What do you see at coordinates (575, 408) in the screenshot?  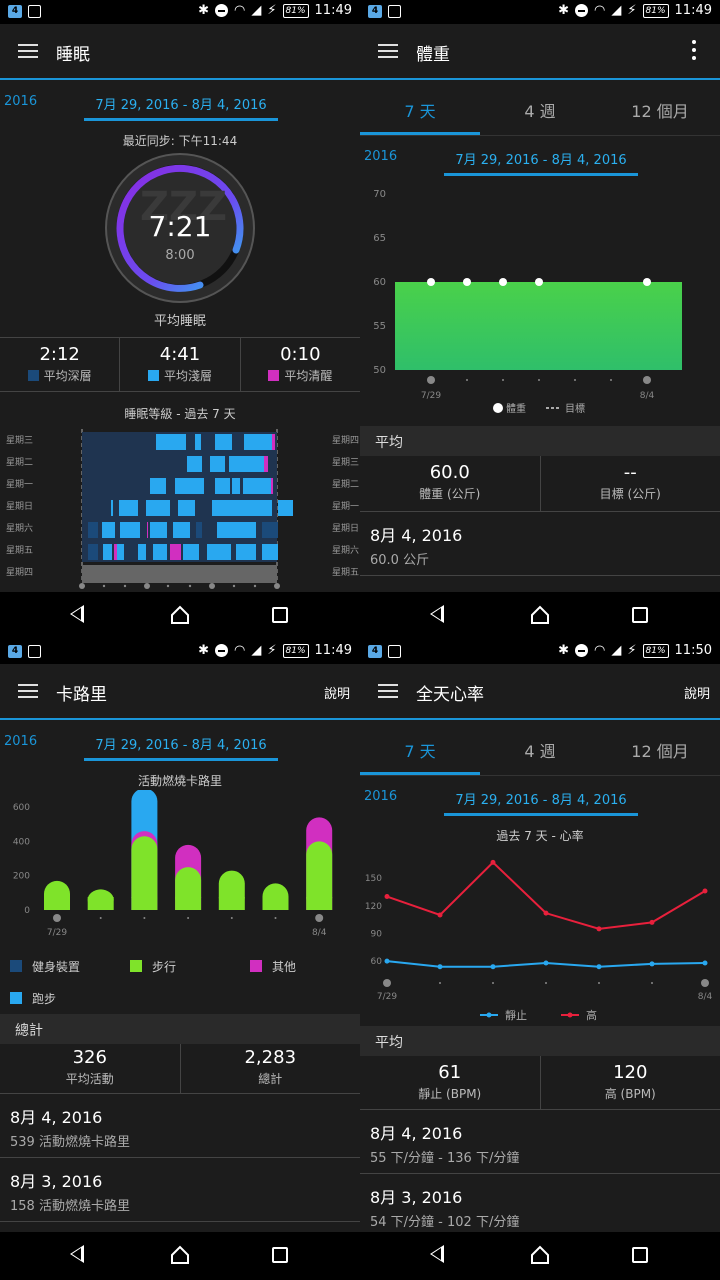 I see `legend-goal-label: 目標` at bounding box center [575, 408].